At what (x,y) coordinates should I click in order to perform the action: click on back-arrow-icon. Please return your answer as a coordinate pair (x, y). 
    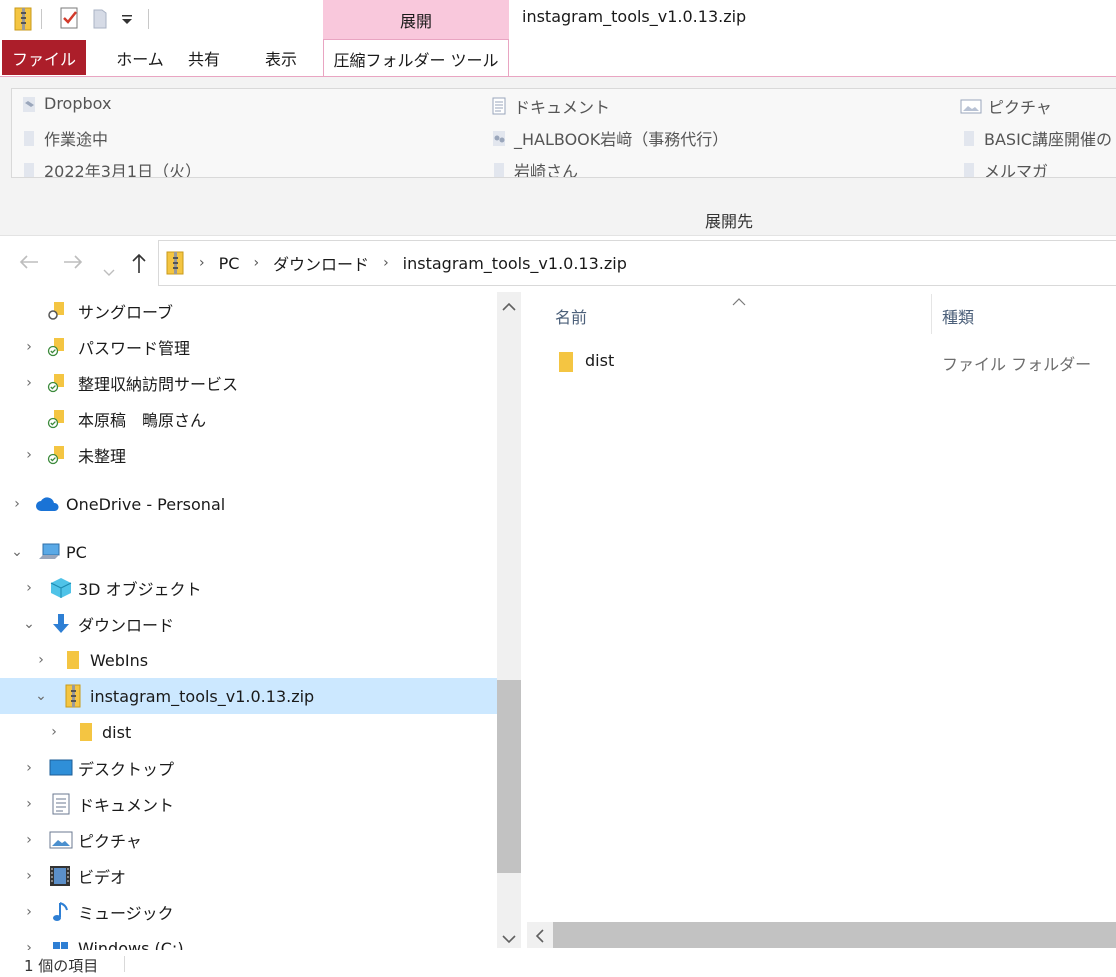
    Looking at the image, I should click on (29, 264).